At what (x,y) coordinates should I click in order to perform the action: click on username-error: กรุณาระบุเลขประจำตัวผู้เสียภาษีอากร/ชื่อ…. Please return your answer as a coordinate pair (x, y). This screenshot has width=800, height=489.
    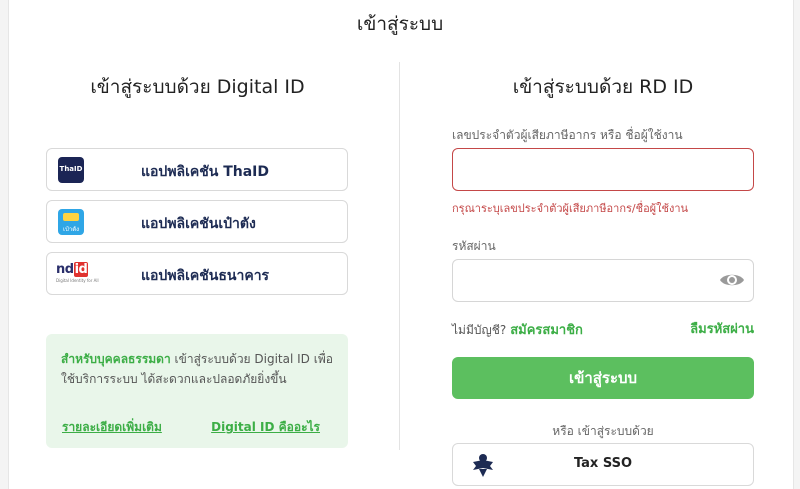
    Looking at the image, I should click on (570, 208).